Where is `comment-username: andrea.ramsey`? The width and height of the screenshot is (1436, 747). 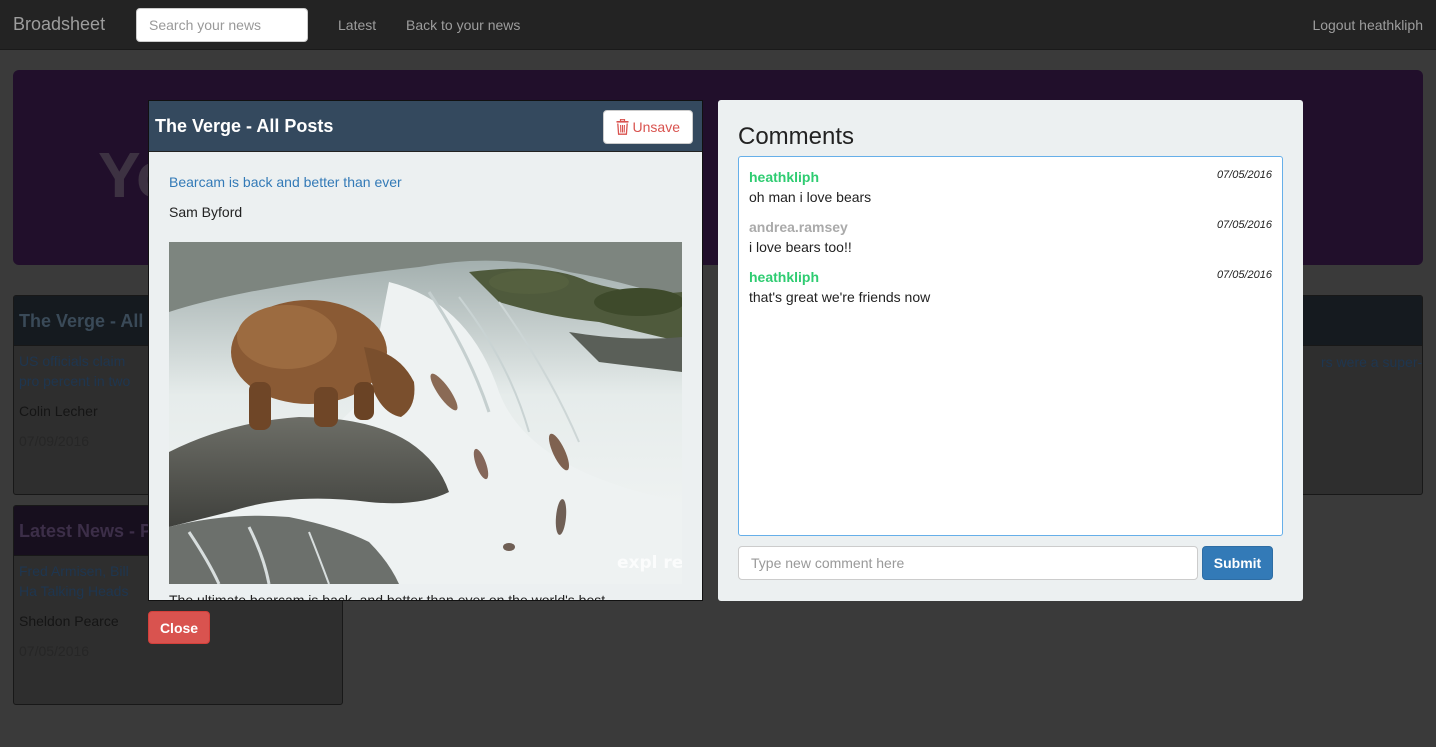
comment-username: andrea.ramsey is located at coordinates (798, 227).